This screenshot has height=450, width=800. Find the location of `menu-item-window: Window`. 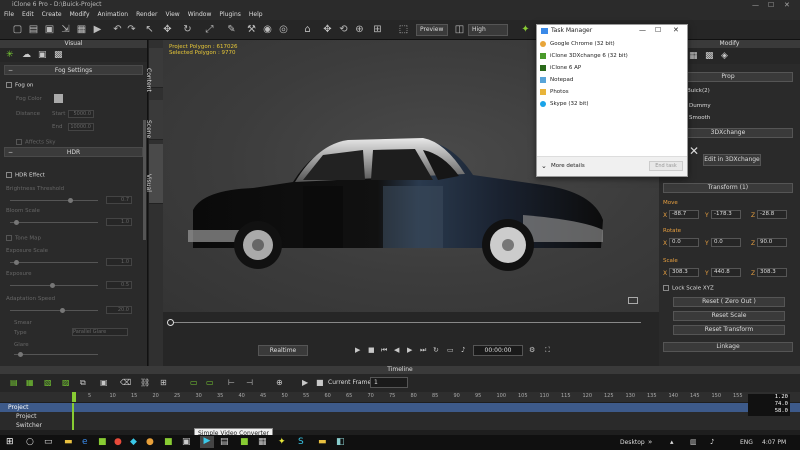

menu-item-window: Window is located at coordinates (200, 15).